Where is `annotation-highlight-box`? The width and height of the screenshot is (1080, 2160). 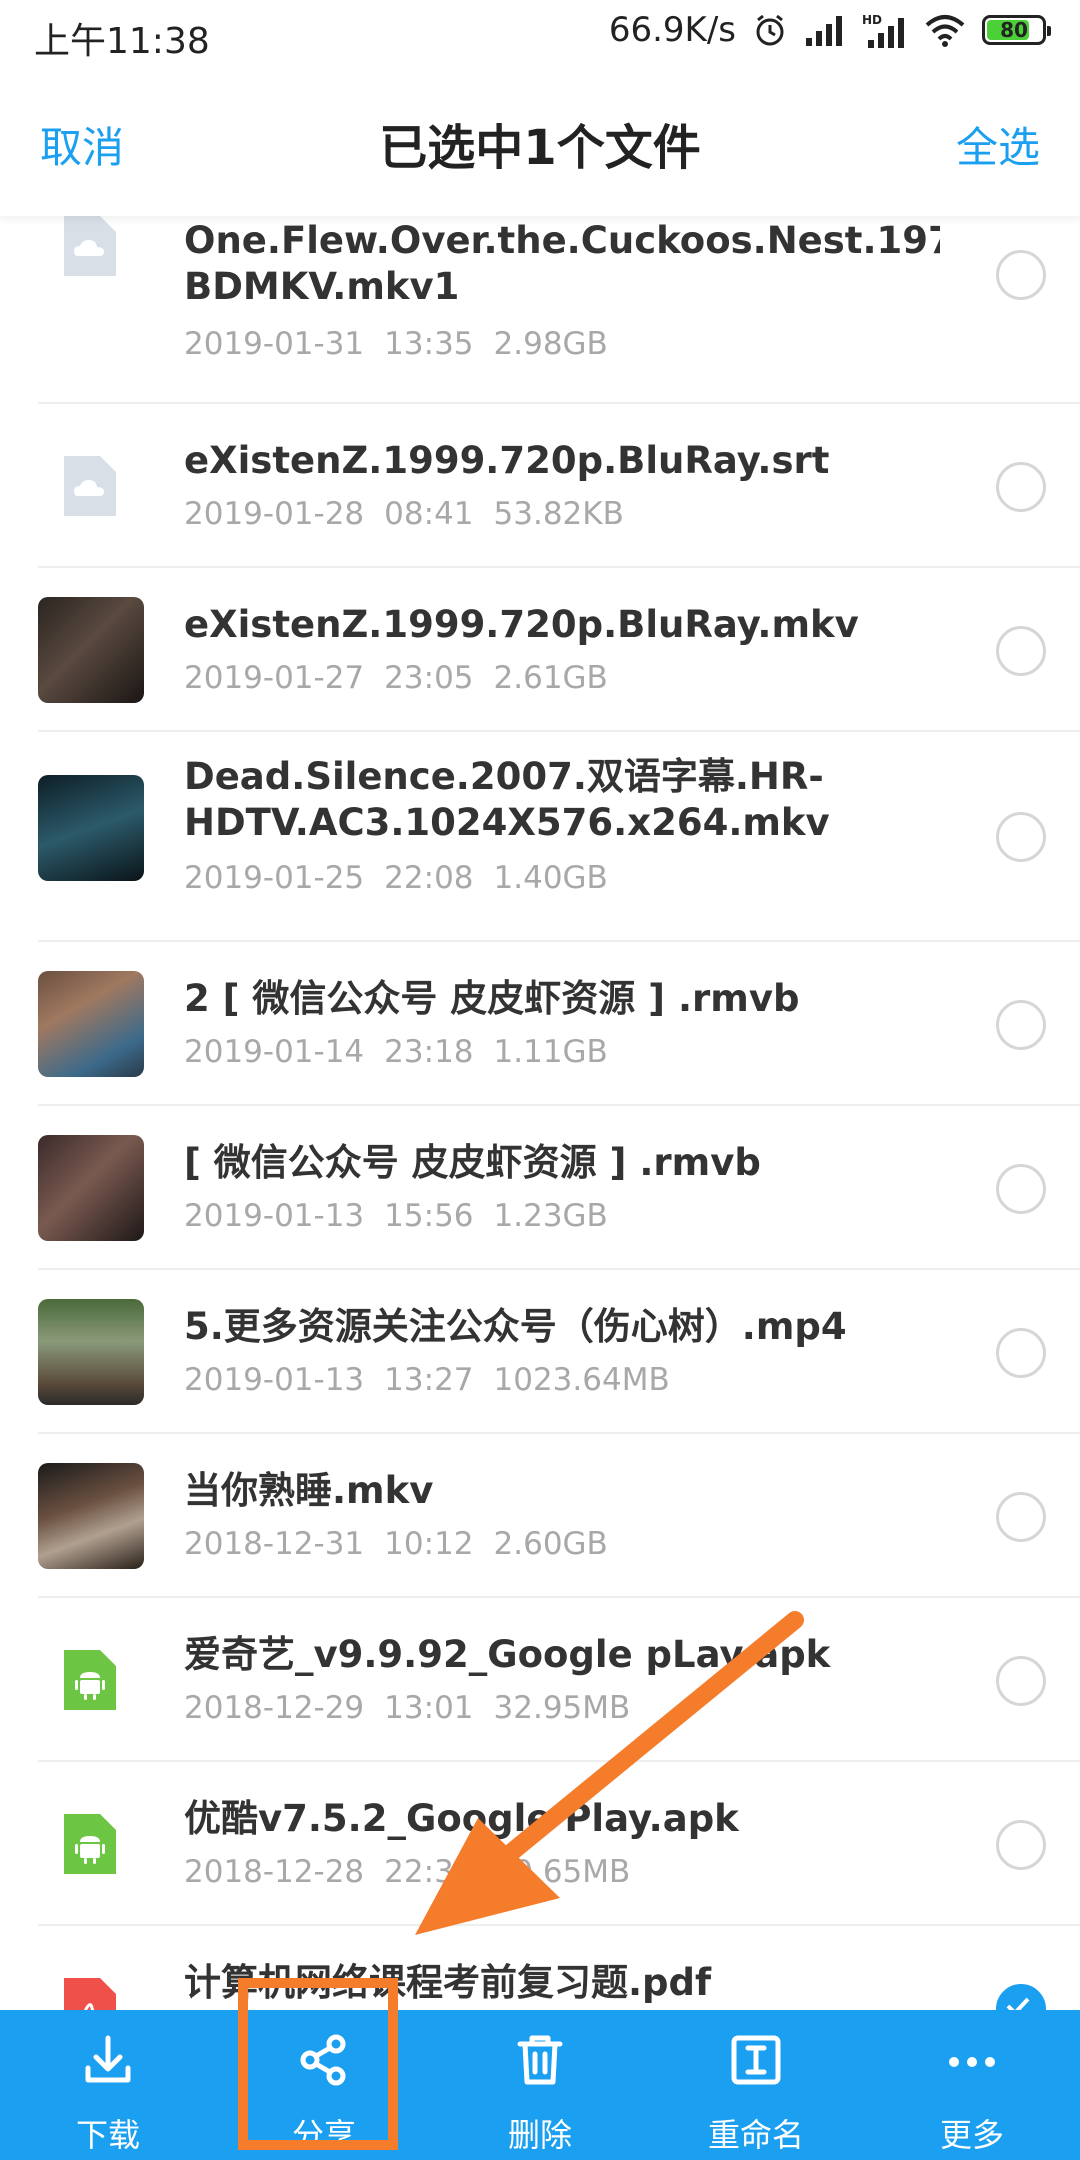
annotation-highlight-box is located at coordinates (318, 2064).